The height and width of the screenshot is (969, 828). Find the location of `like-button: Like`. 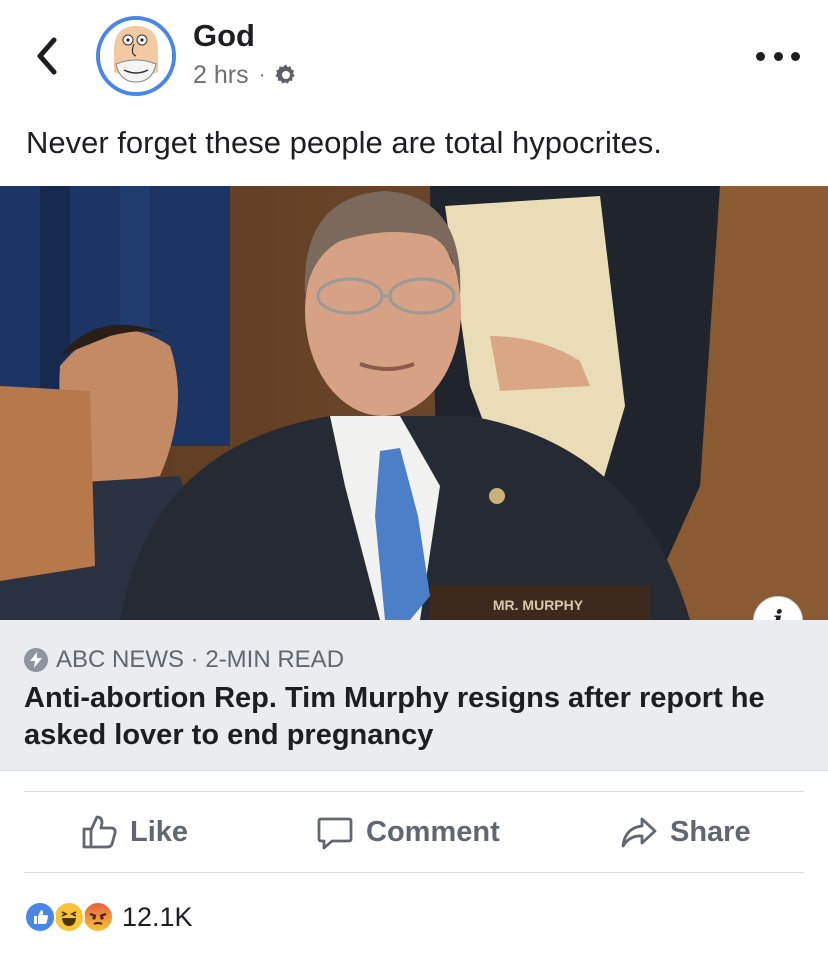

like-button: Like is located at coordinates (134, 832).